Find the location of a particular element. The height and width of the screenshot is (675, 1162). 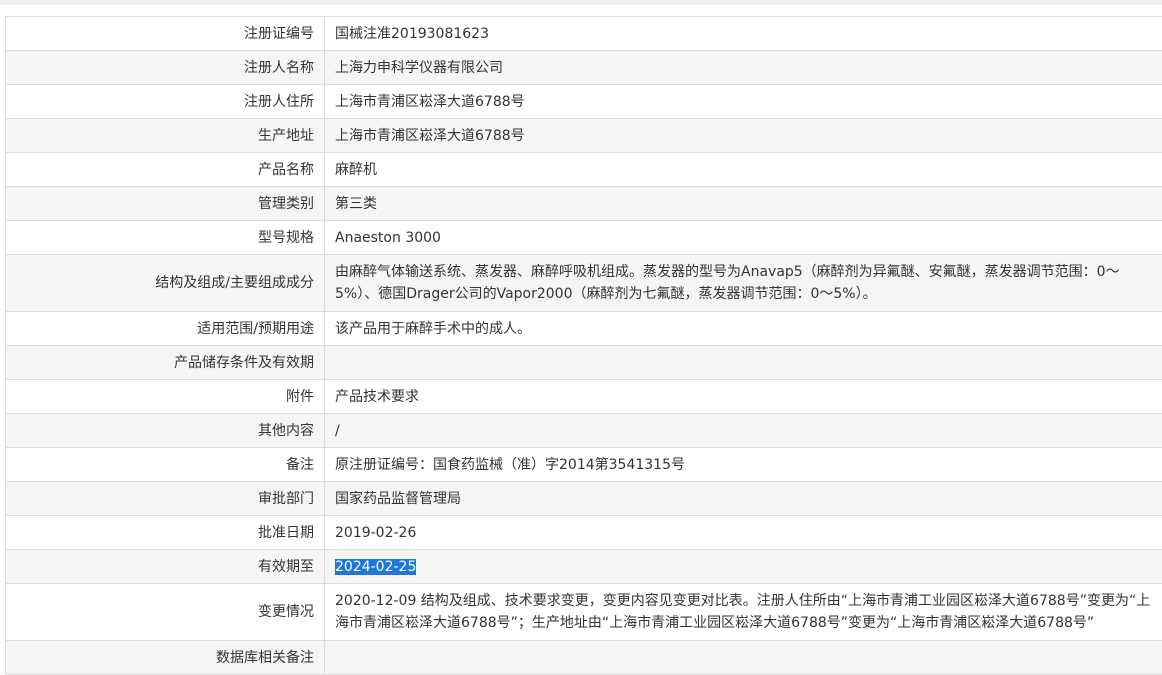

table-row: 型号规格 Anaeston 3000 is located at coordinates (584, 238).